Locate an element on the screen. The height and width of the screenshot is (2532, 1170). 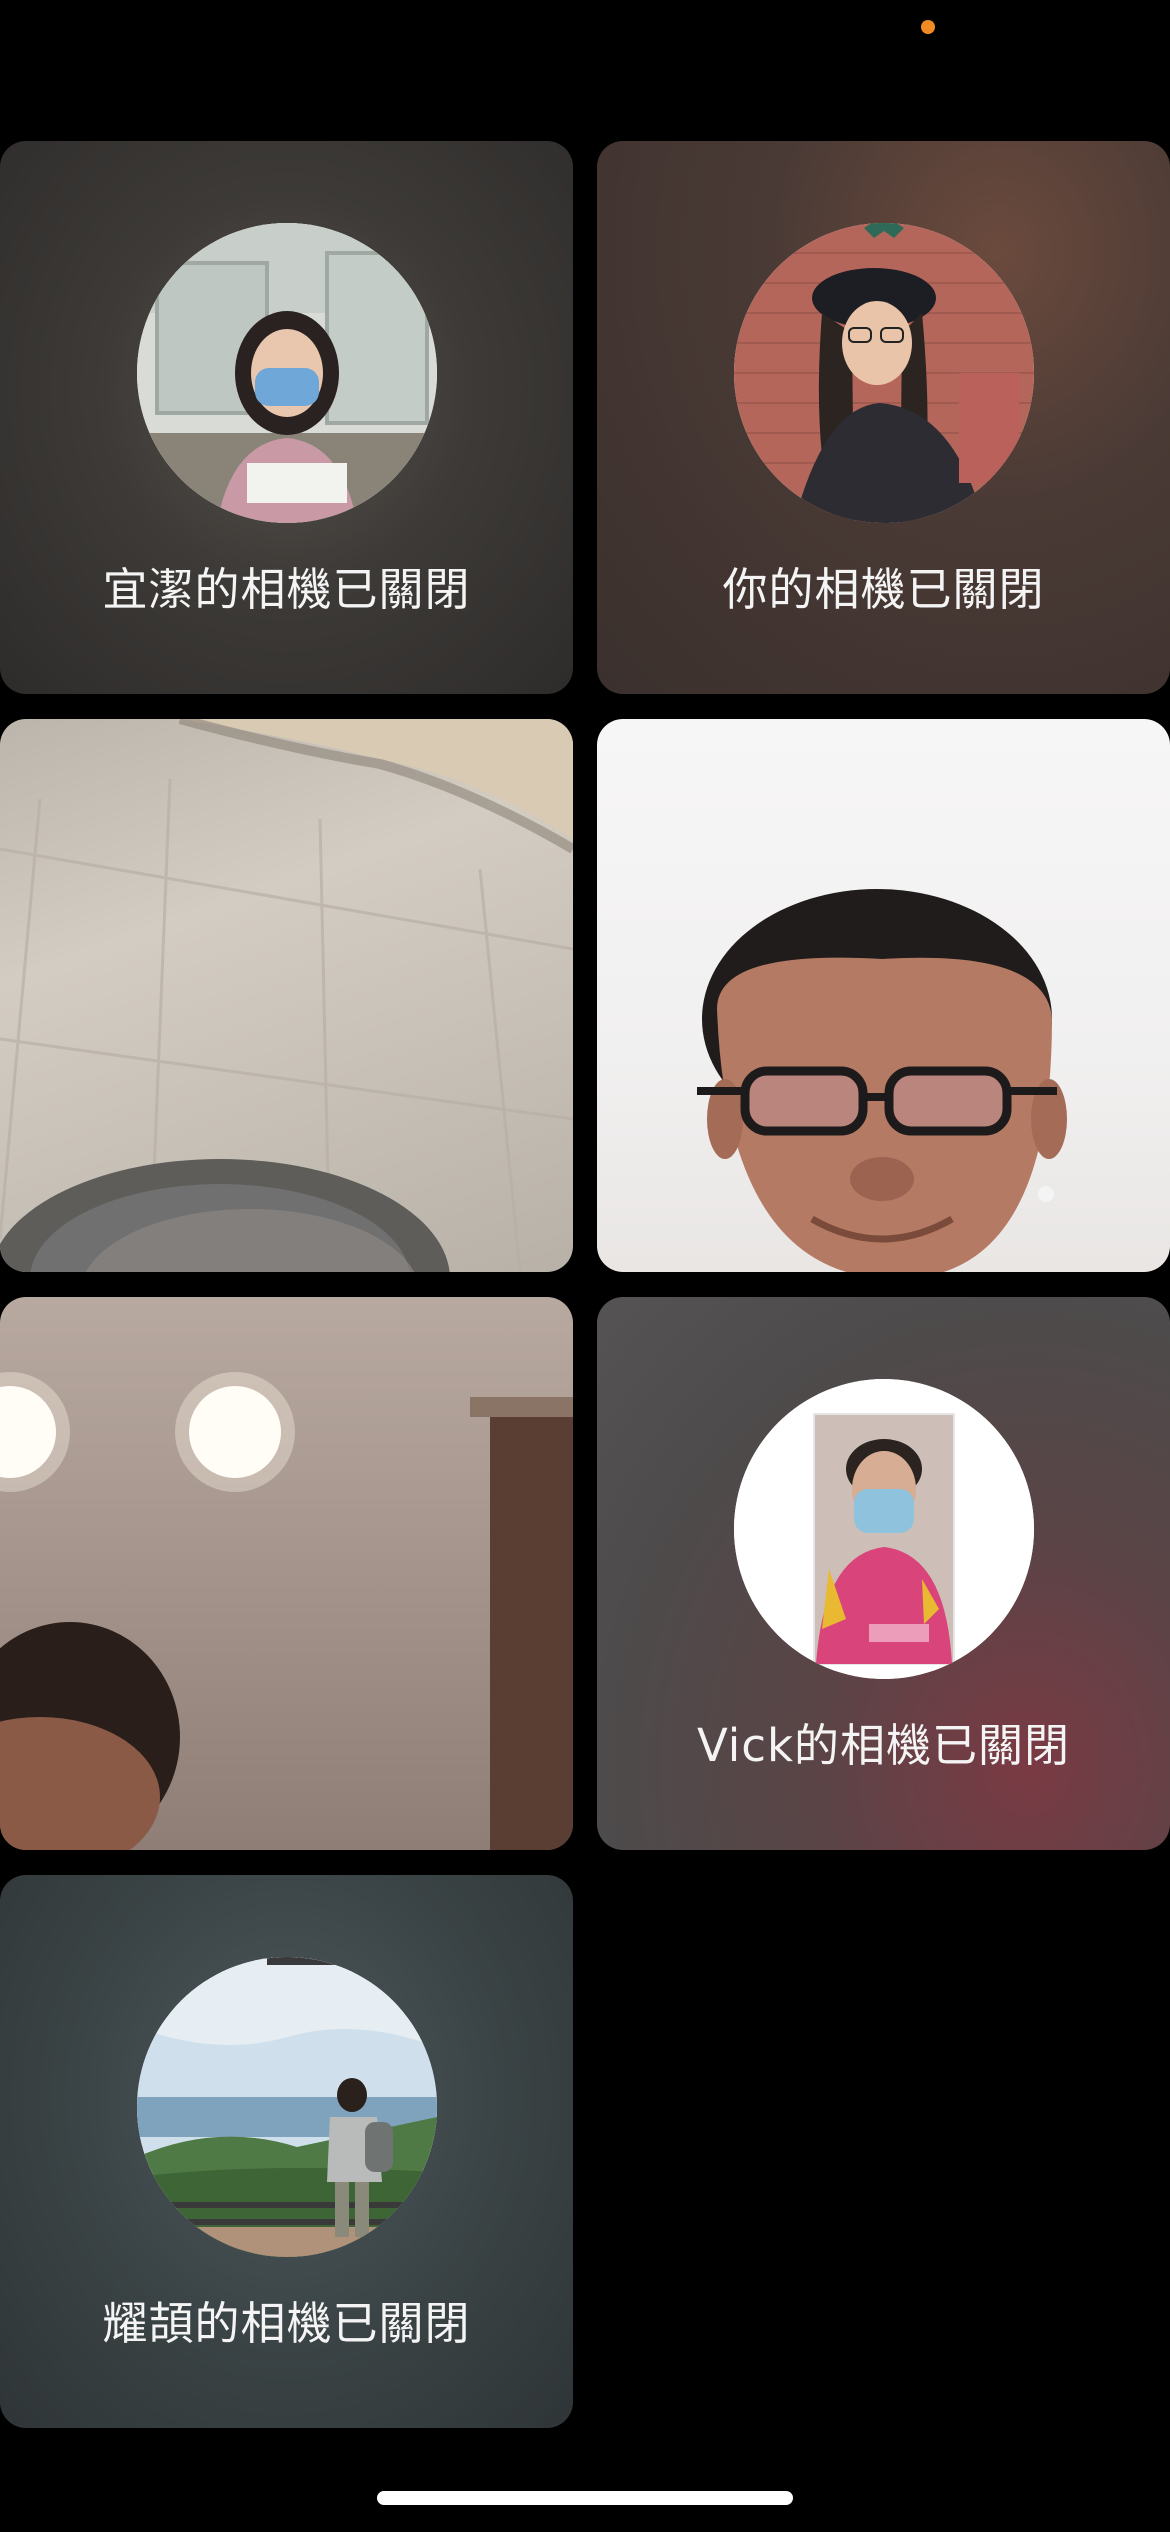
participant-tile-2: 你的相機已關閉 is located at coordinates (883, 417).